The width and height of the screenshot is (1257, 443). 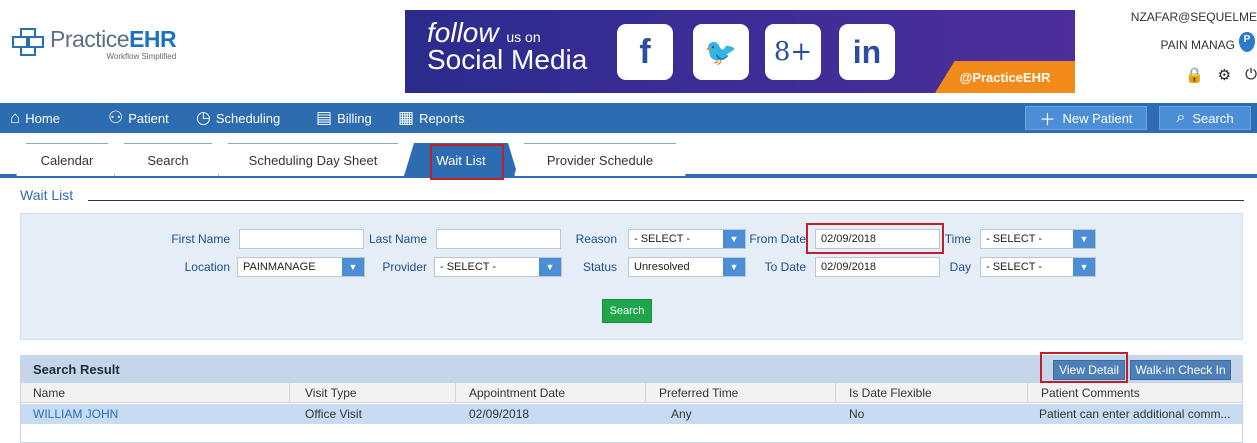 What do you see at coordinates (404, 267) in the screenshot?
I see `provider-label: Provider` at bounding box center [404, 267].